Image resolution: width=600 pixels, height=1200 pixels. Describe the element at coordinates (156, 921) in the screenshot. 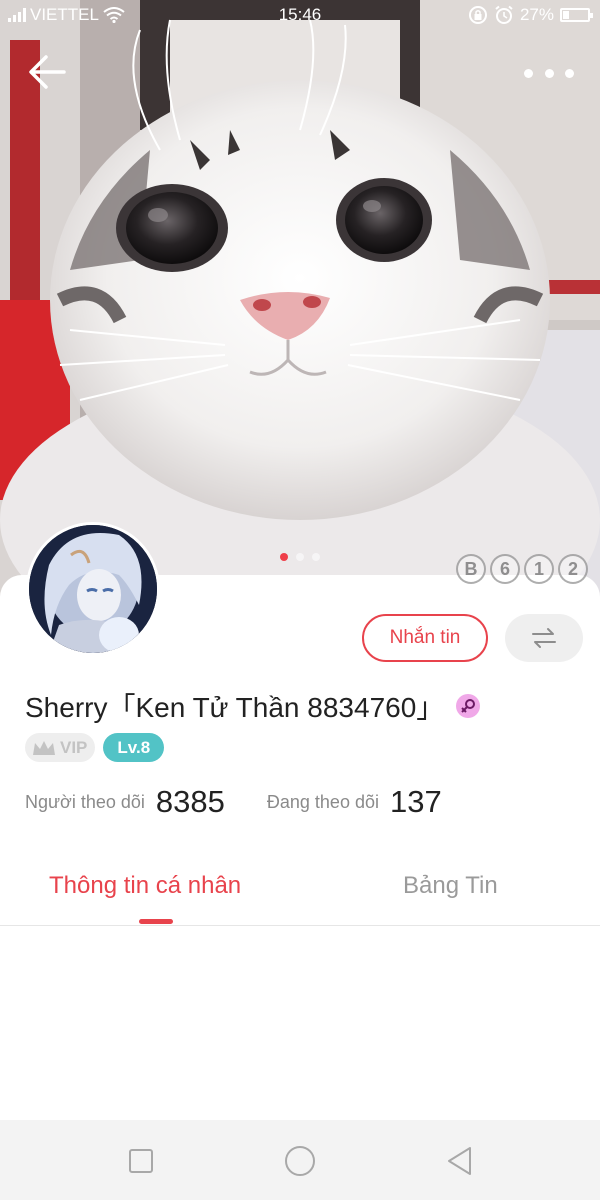

I see `active-tab-indicator` at that location.